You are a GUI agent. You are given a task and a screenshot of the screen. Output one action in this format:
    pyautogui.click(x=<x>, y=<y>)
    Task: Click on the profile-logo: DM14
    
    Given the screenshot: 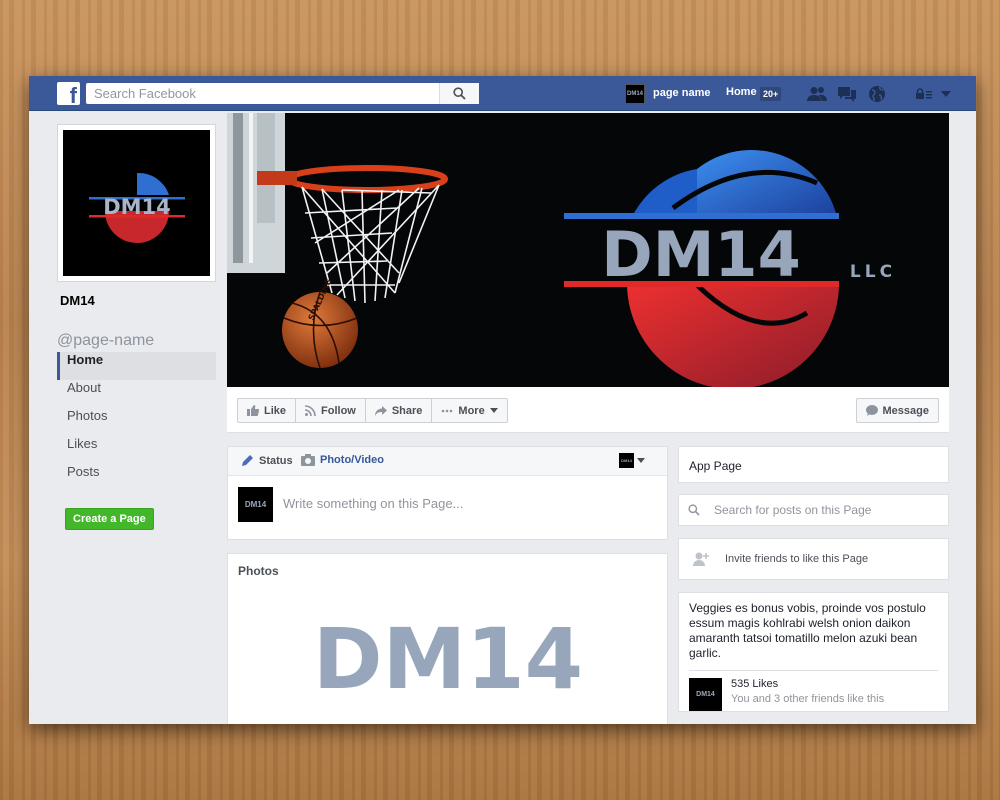 What is the action you would take?
    pyautogui.click(x=136, y=203)
    